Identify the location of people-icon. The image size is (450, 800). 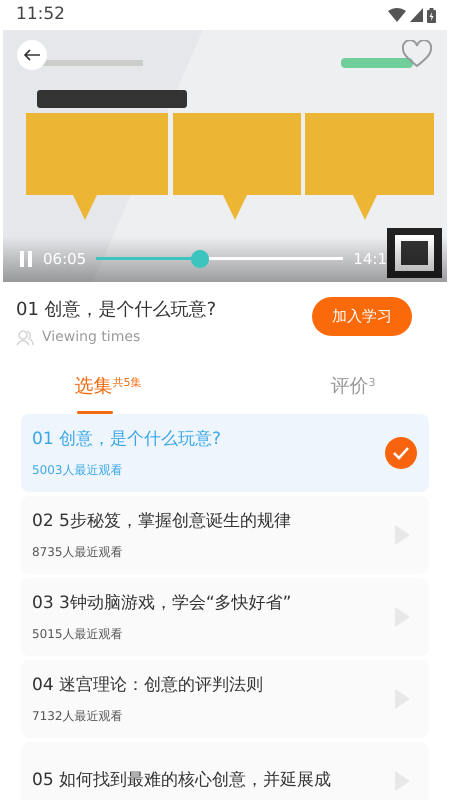
(25, 338).